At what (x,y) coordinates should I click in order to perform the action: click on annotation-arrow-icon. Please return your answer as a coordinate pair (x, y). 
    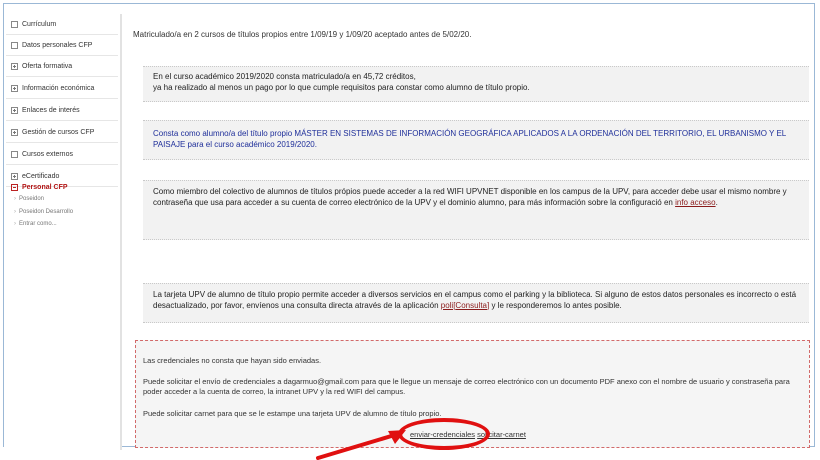
    Looking at the image, I should click on (361, 445).